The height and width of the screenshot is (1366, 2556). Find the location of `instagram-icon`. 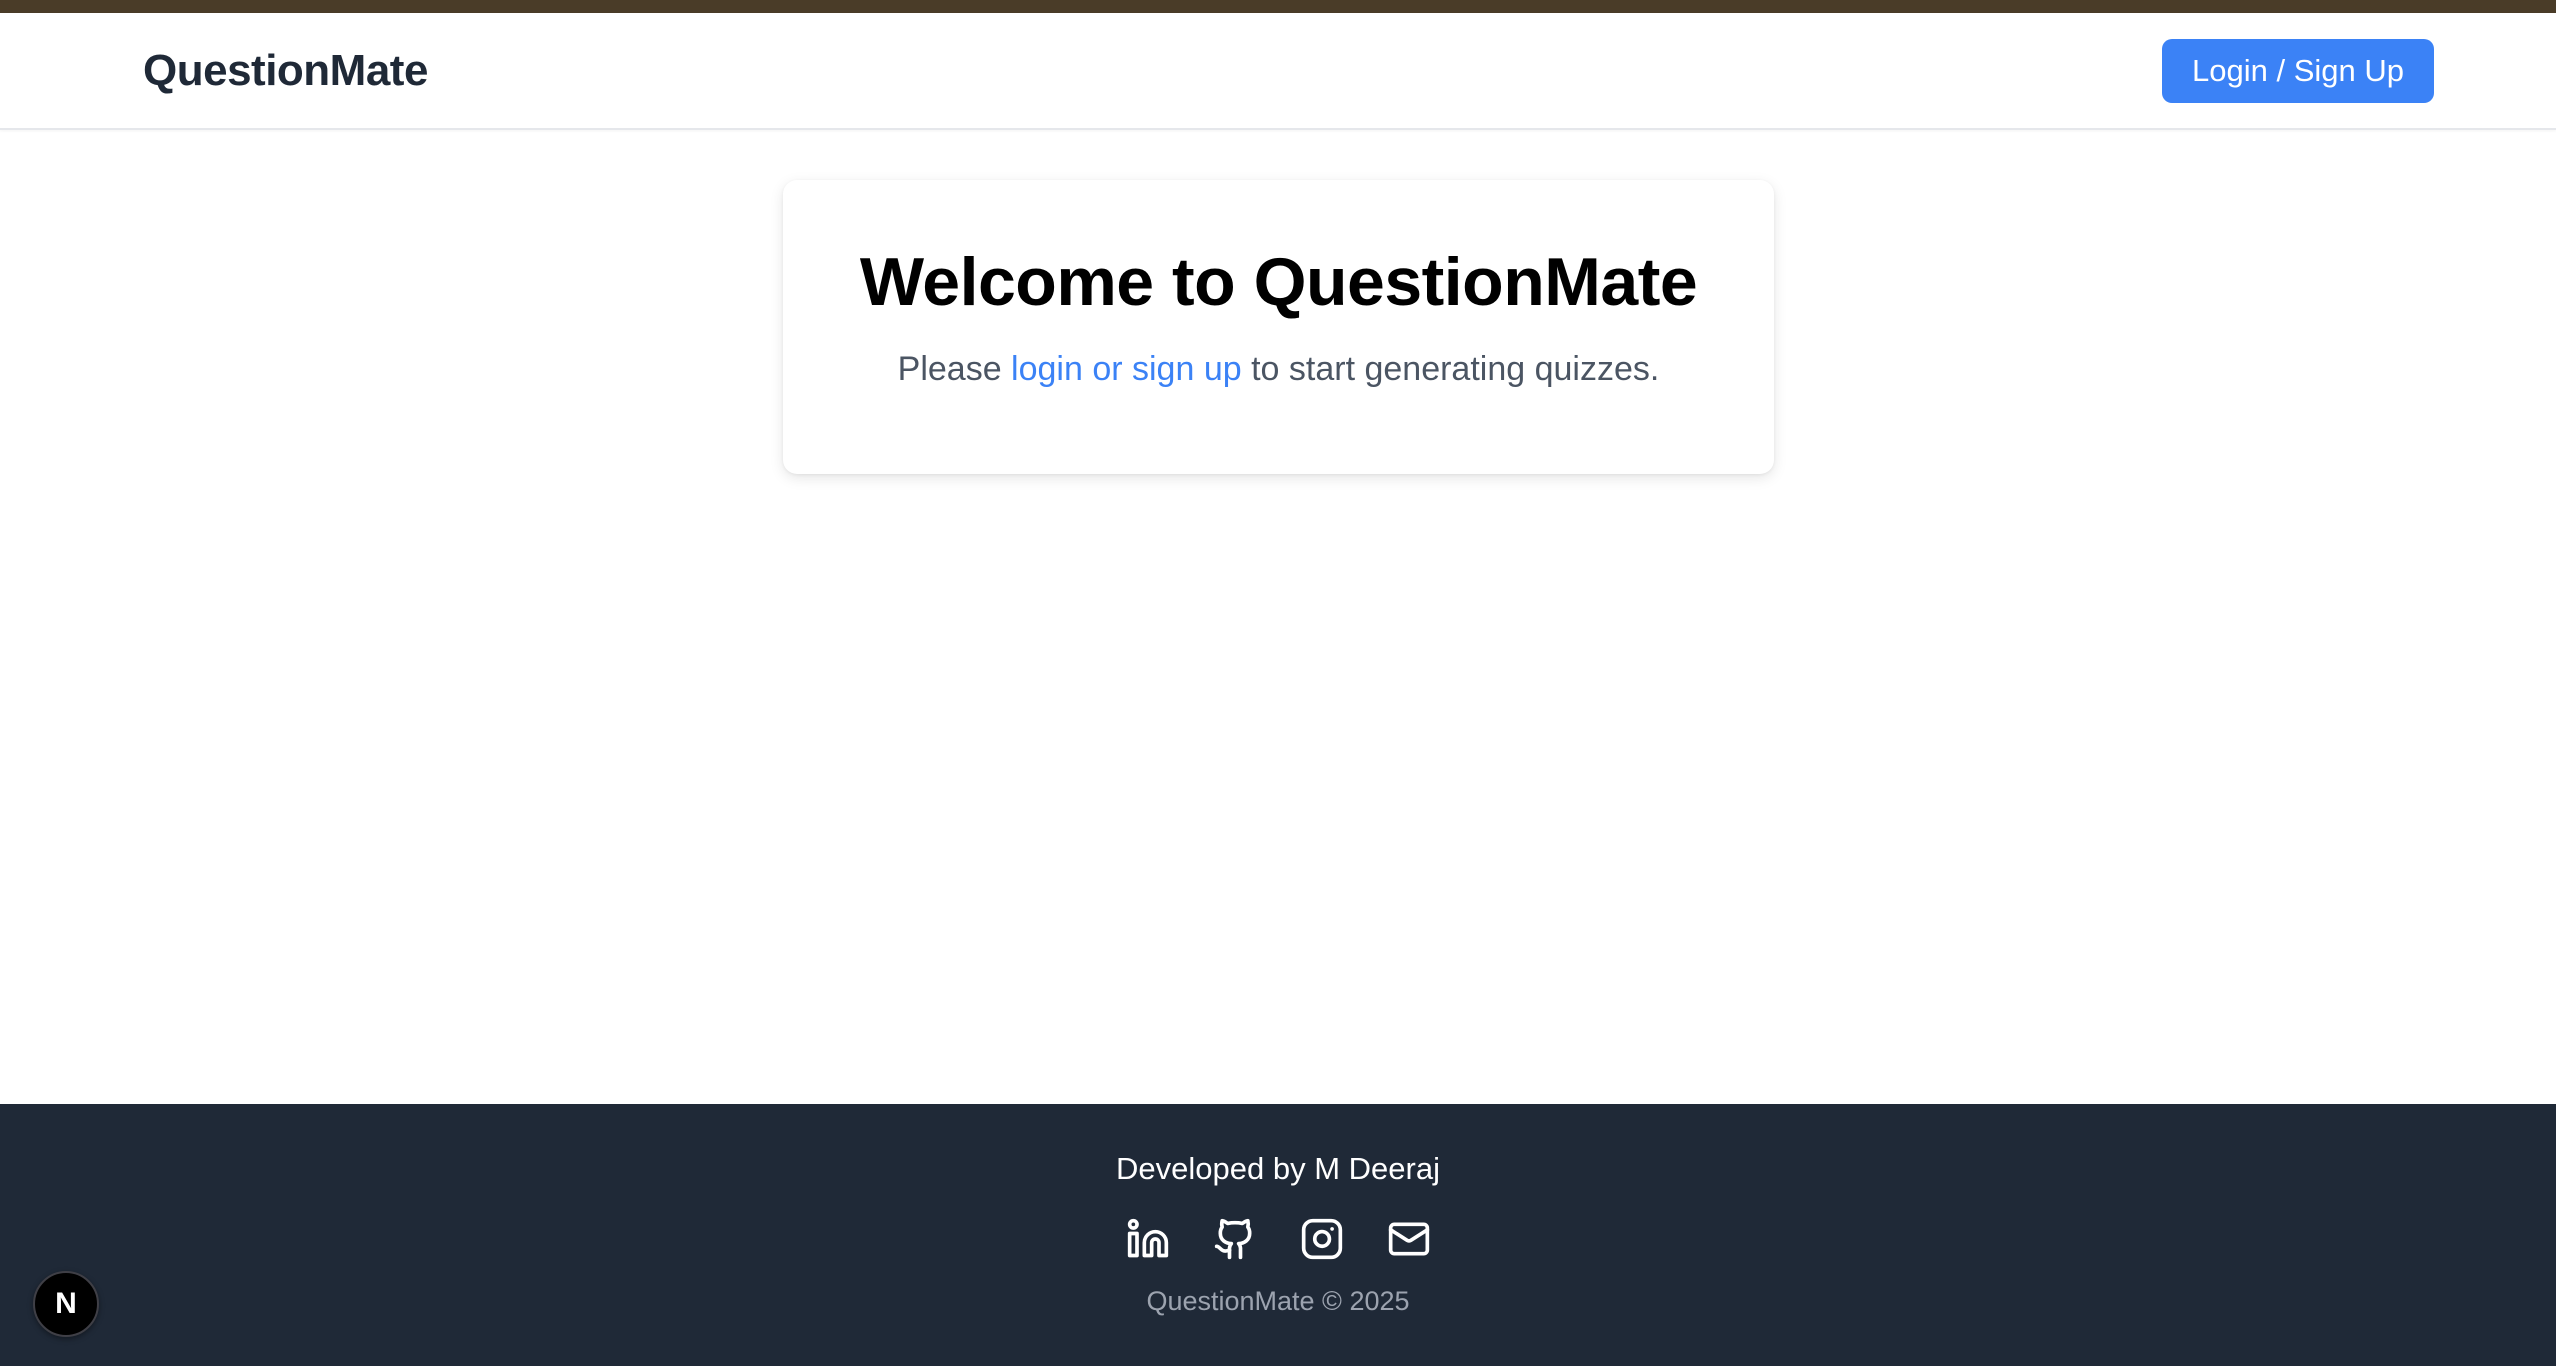

instagram-icon is located at coordinates (1322, 1239).